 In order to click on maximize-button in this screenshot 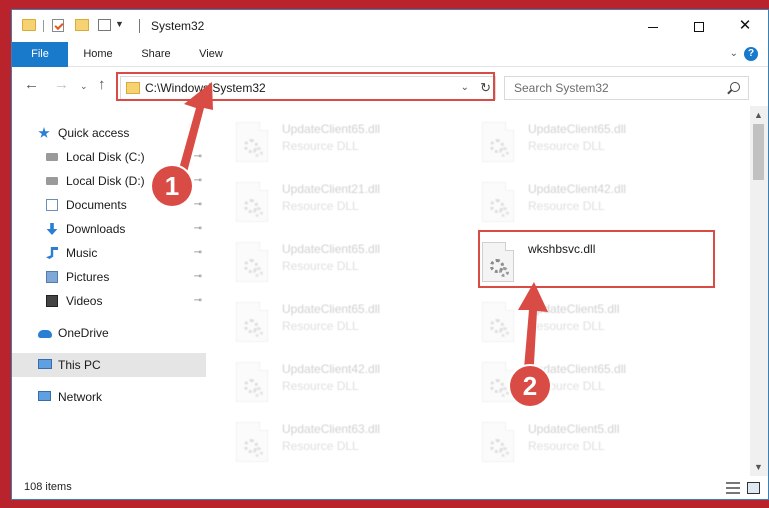, I will do `click(699, 26)`.